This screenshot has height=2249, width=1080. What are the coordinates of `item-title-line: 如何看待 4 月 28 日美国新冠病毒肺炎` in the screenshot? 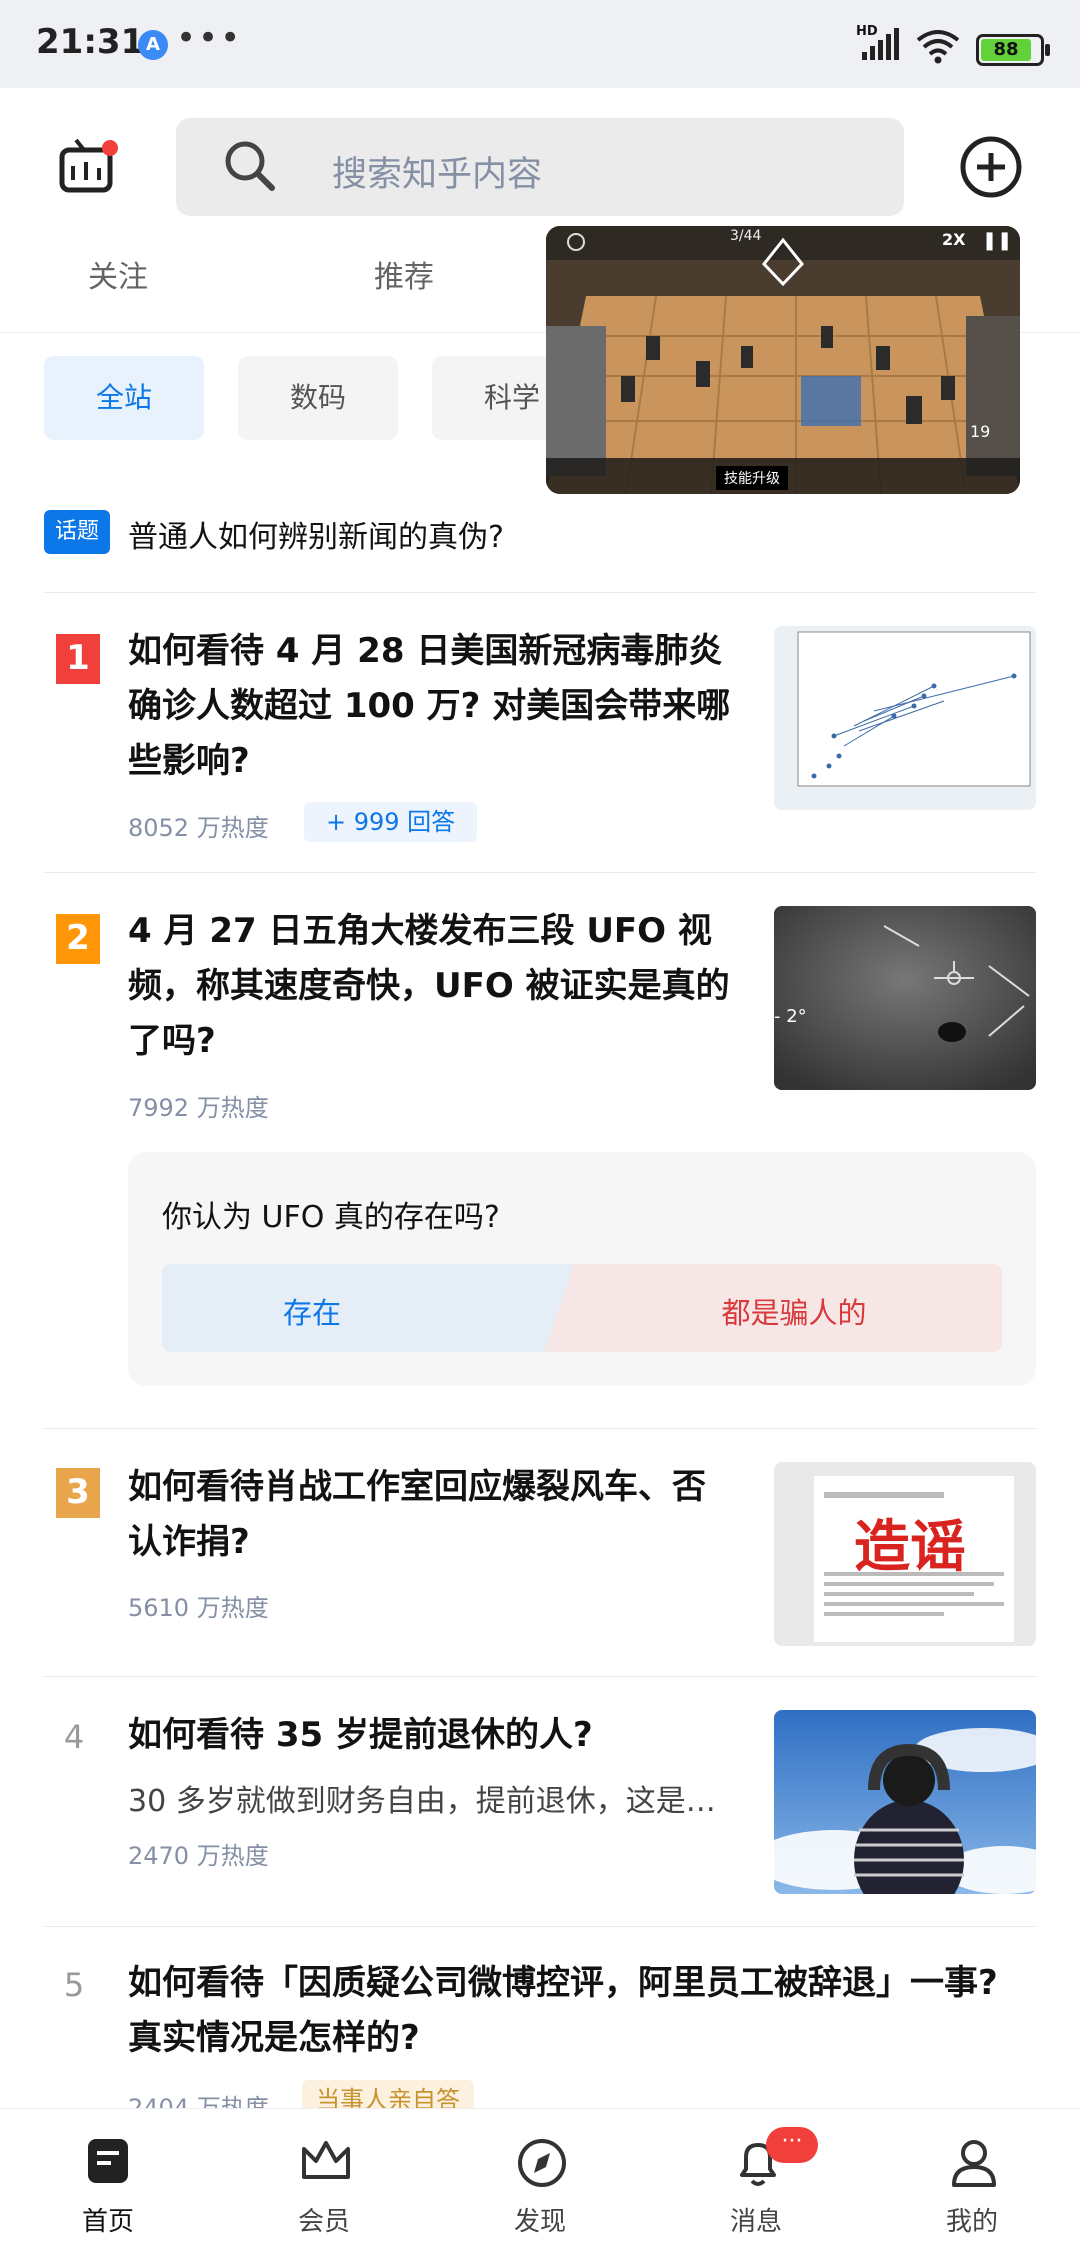 It's located at (425, 651).